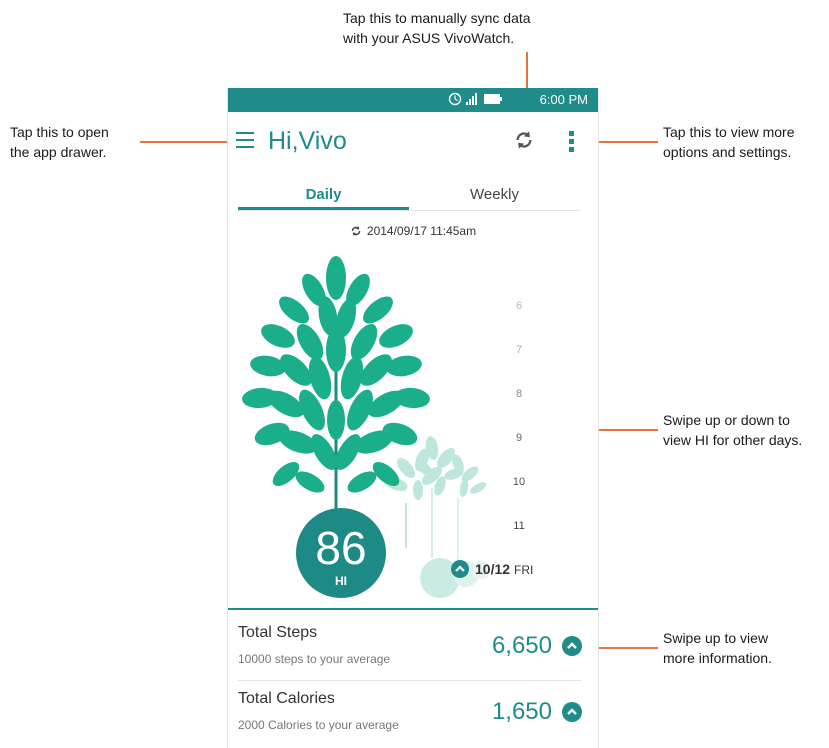 The height and width of the screenshot is (748, 829). Describe the element at coordinates (336, 388) in the screenshot. I see `main-tree-graphic` at that location.